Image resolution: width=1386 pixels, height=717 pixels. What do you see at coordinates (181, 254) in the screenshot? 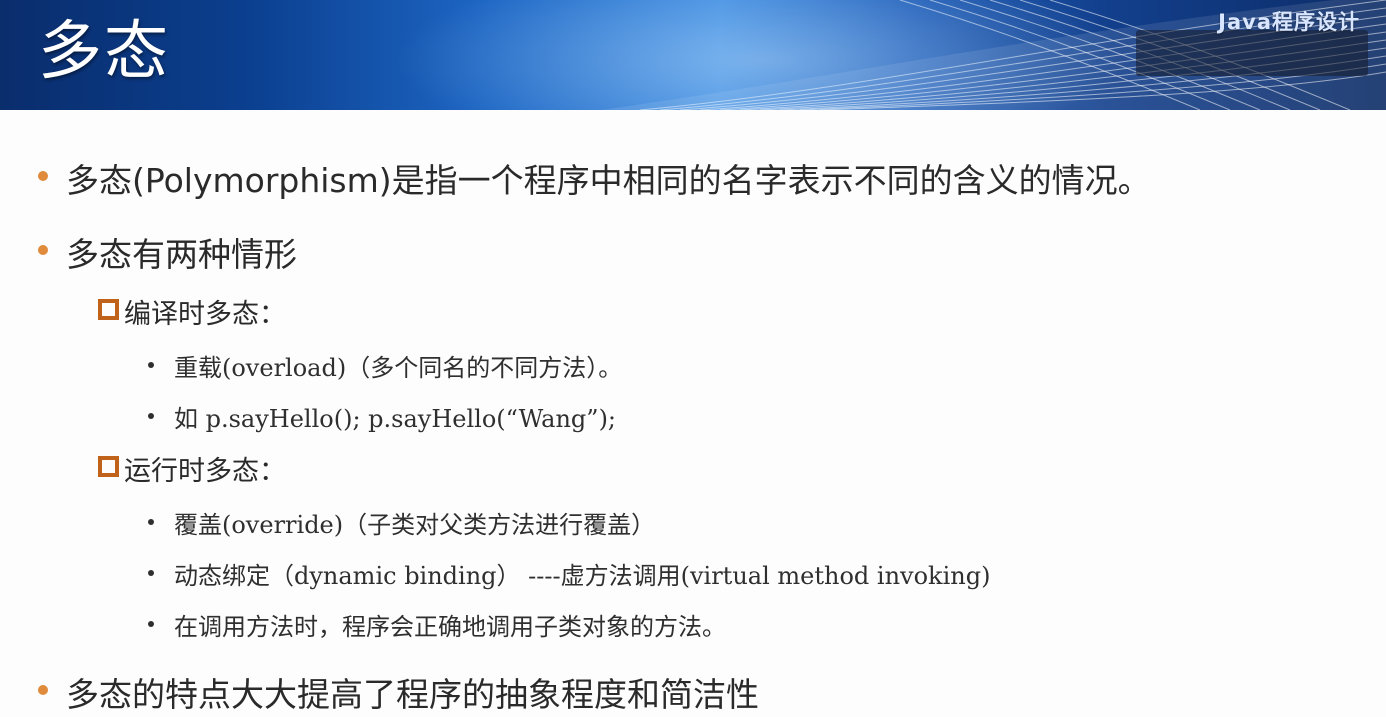
I see `bullet-two-forms: 多态有两种情形` at bounding box center [181, 254].